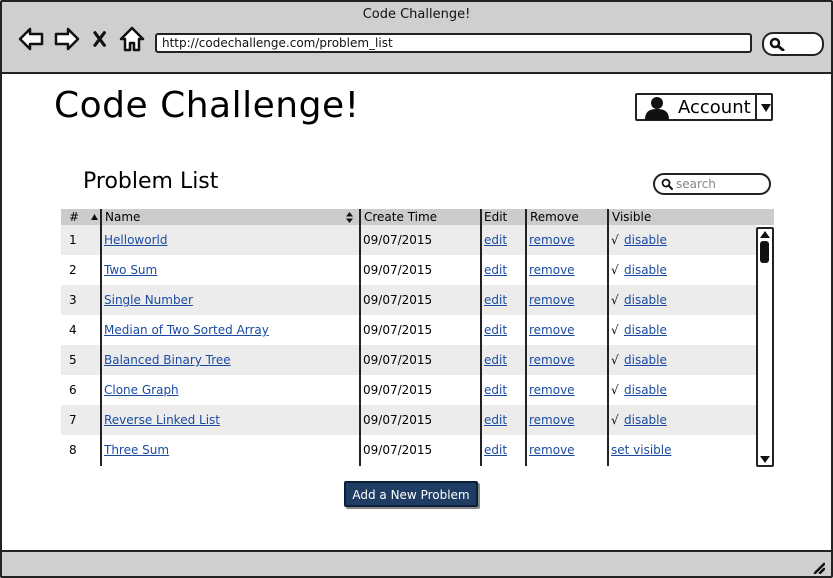  I want to click on problem-name-link: Three Sum, so click(136, 450).